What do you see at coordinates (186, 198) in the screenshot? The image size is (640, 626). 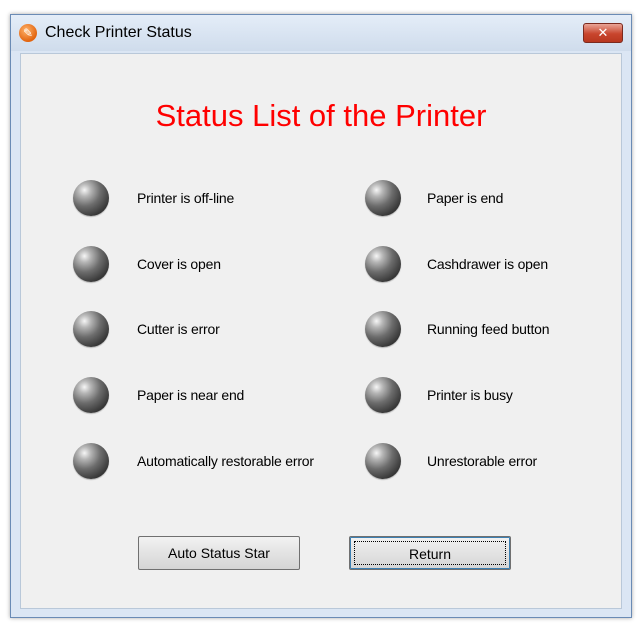 I see `status-label: Printer is off-line` at bounding box center [186, 198].